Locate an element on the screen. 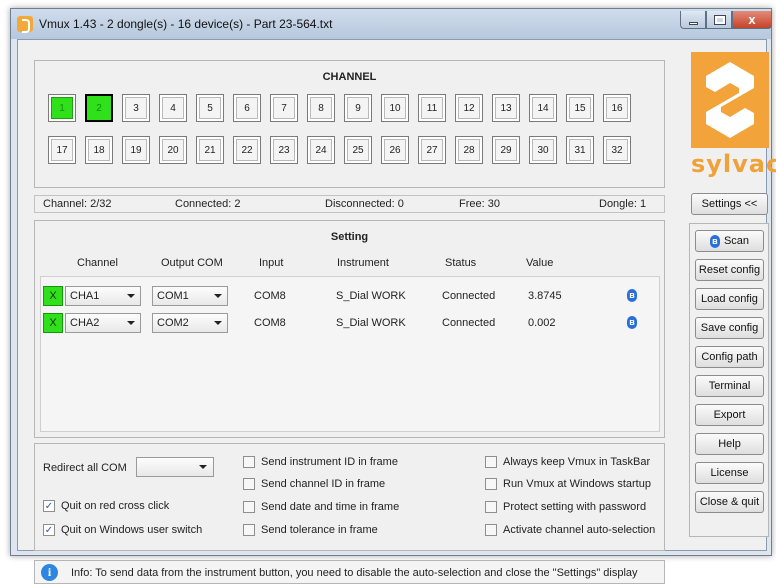  channel-button-27: 27 is located at coordinates (432, 150).